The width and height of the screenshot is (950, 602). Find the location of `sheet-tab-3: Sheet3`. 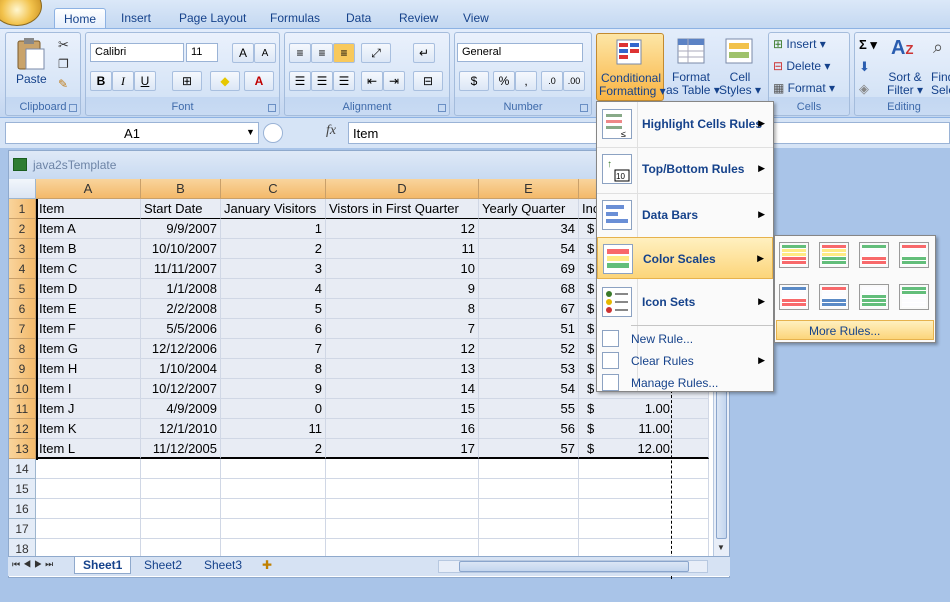

sheet-tab-3: Sheet3 is located at coordinates (223, 565).